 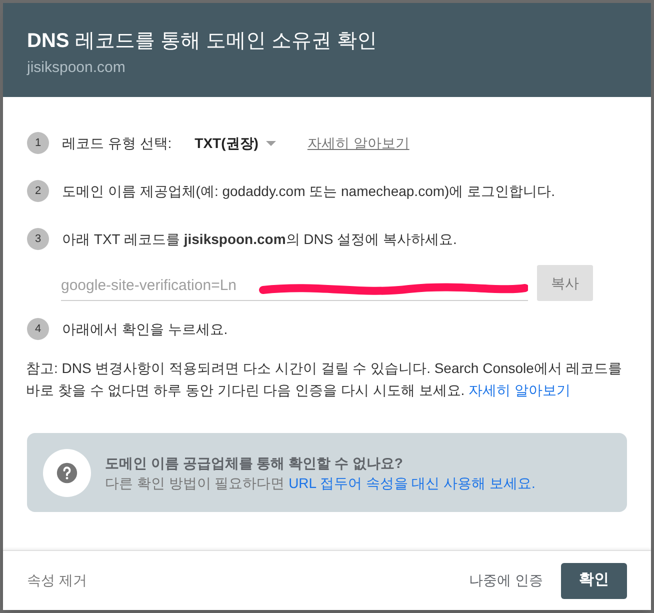 What do you see at coordinates (294, 283) in the screenshot?
I see `verification-field: google-site-verification=Ln` at bounding box center [294, 283].